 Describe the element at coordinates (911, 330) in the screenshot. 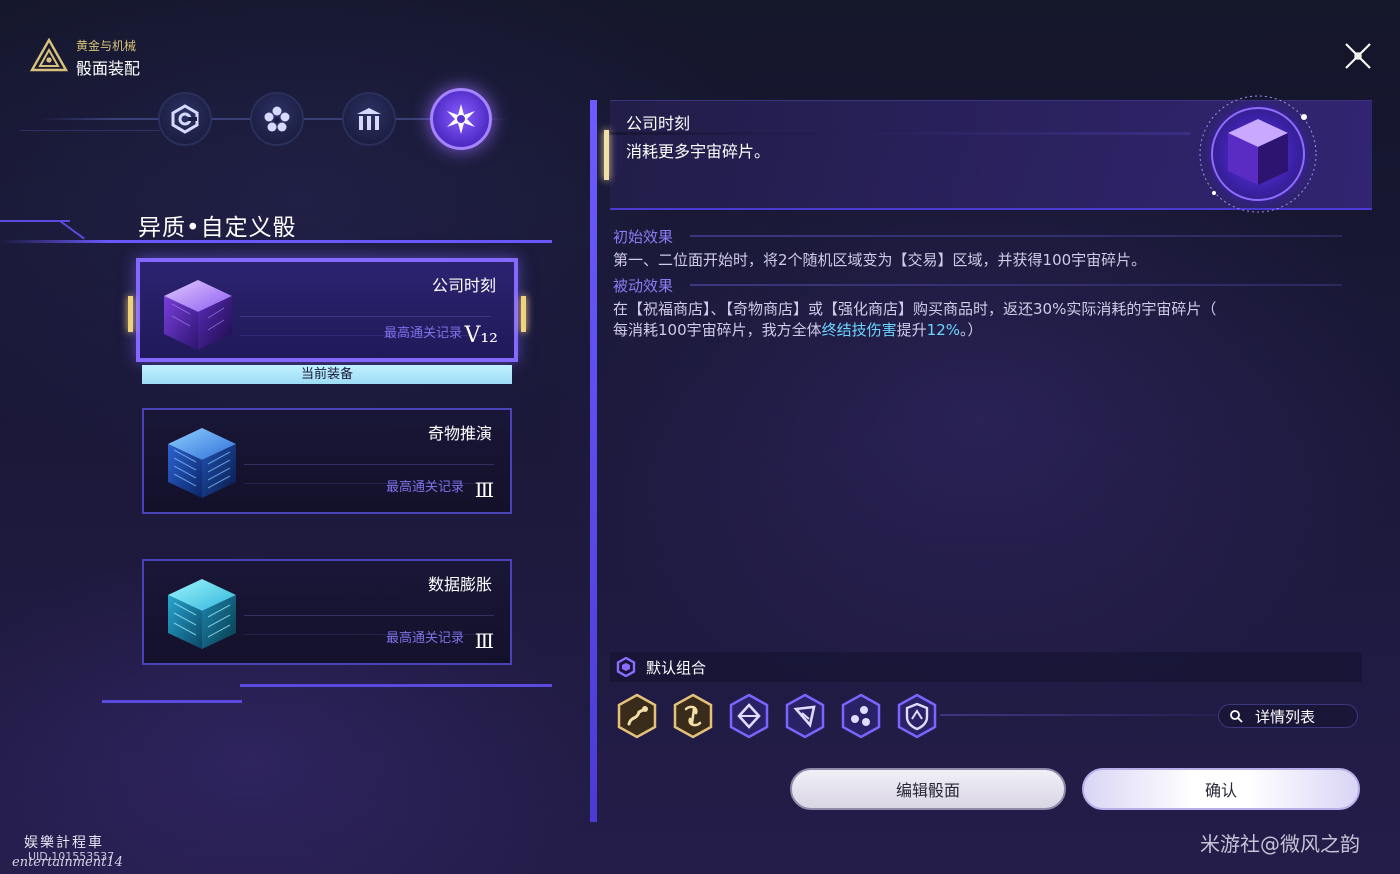

I see `passive-effect-text-segment: 提升` at that location.